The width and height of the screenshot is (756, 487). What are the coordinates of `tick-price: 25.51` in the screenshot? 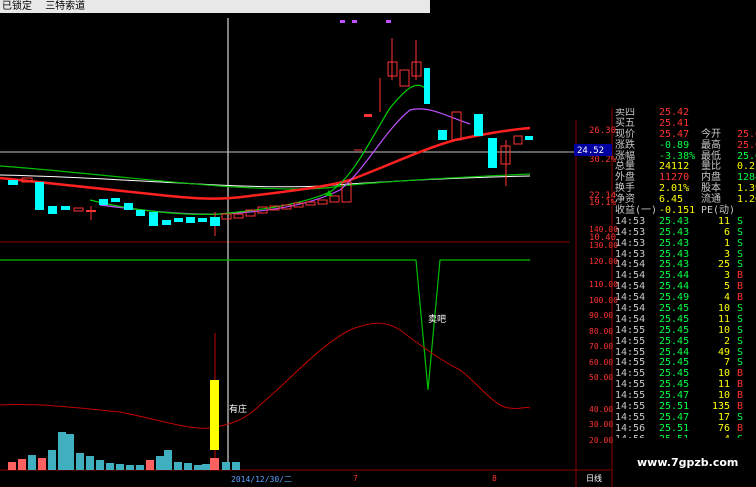 It's located at (674, 436).